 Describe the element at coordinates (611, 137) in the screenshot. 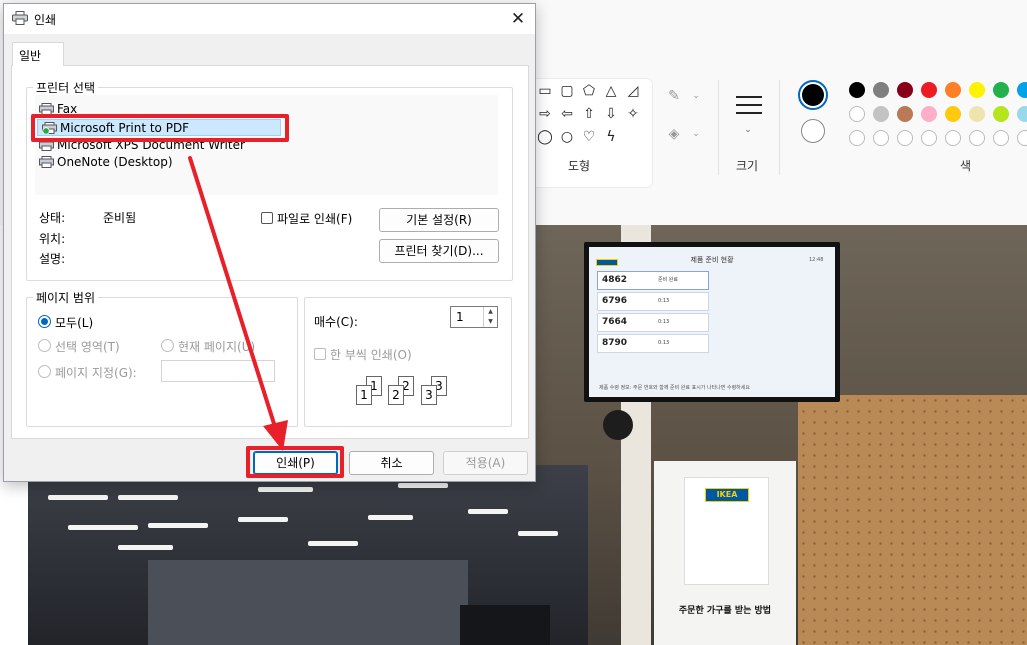

I see `lightning-shape-icon: ϟ` at that location.